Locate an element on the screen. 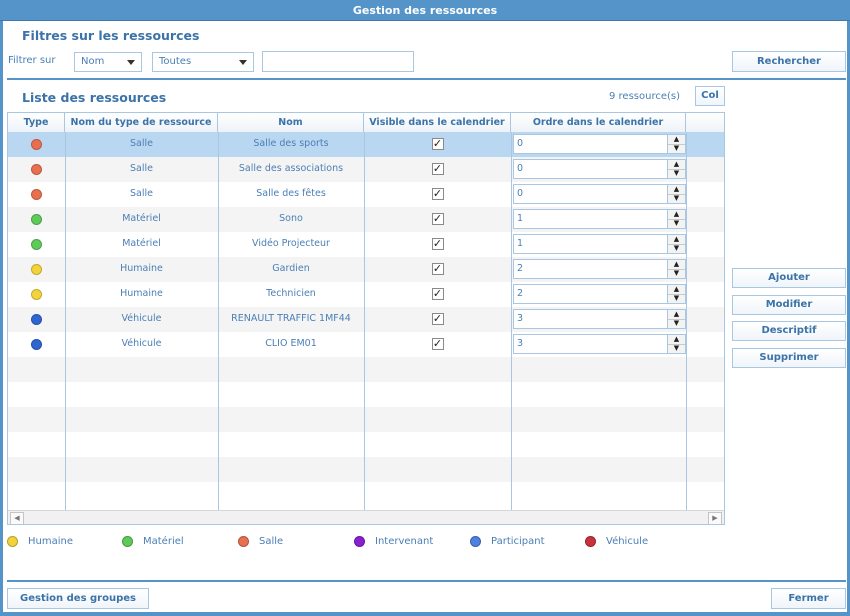 Image resolution: width=850 pixels, height=616 pixels. table-row: Humaine Gardien ✓ 2 ▲ ▼ is located at coordinates (366, 269).